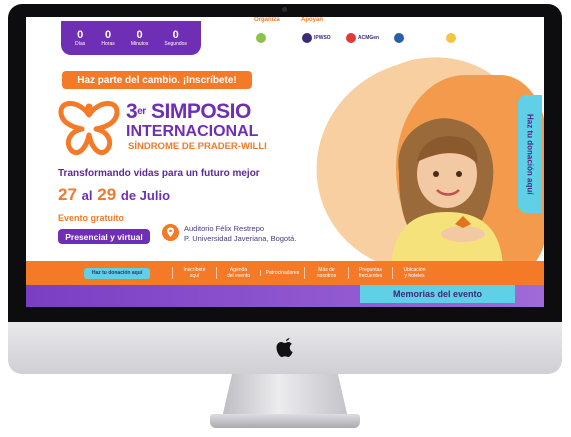 The width and height of the screenshot is (571, 437). I want to click on date-start: 27, so click(67, 194).